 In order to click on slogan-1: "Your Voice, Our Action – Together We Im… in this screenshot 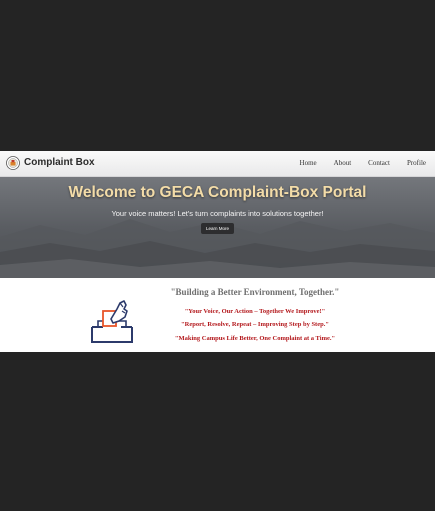, I will do `click(255, 311)`.